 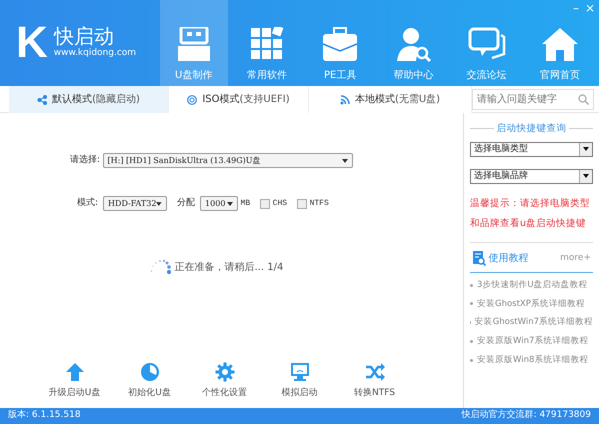 I want to click on share-icon, so click(x=42, y=99).